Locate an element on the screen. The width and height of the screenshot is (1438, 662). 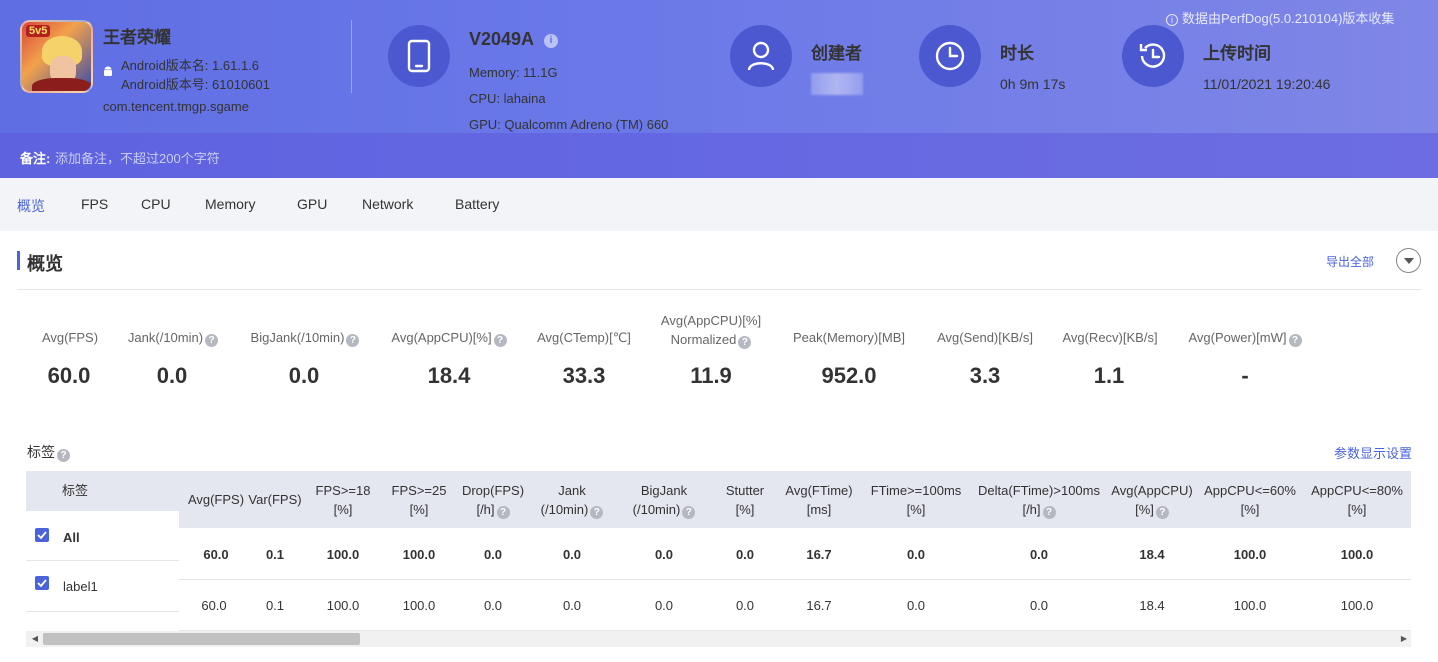
table-header-tag: 标签 is located at coordinates (75, 490).